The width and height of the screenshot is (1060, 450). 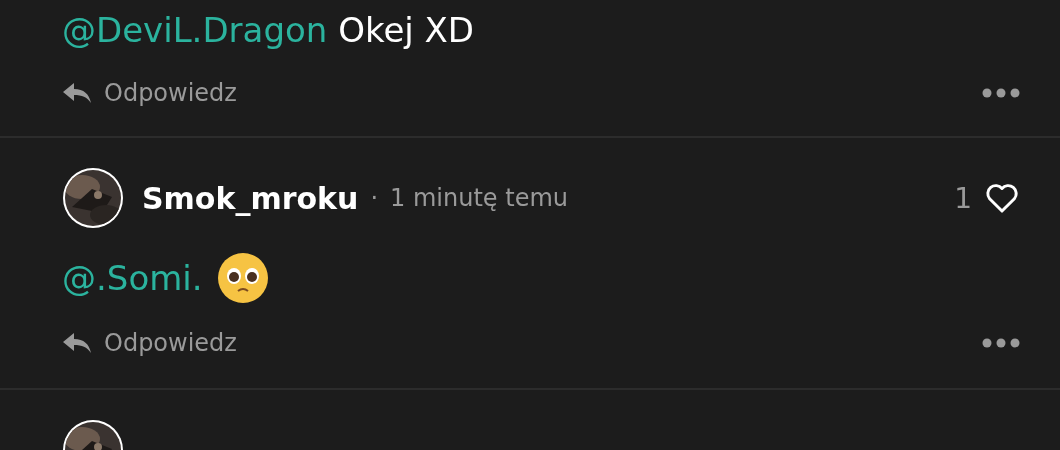 What do you see at coordinates (963, 198) in the screenshot?
I see `like-count: 1` at bounding box center [963, 198].